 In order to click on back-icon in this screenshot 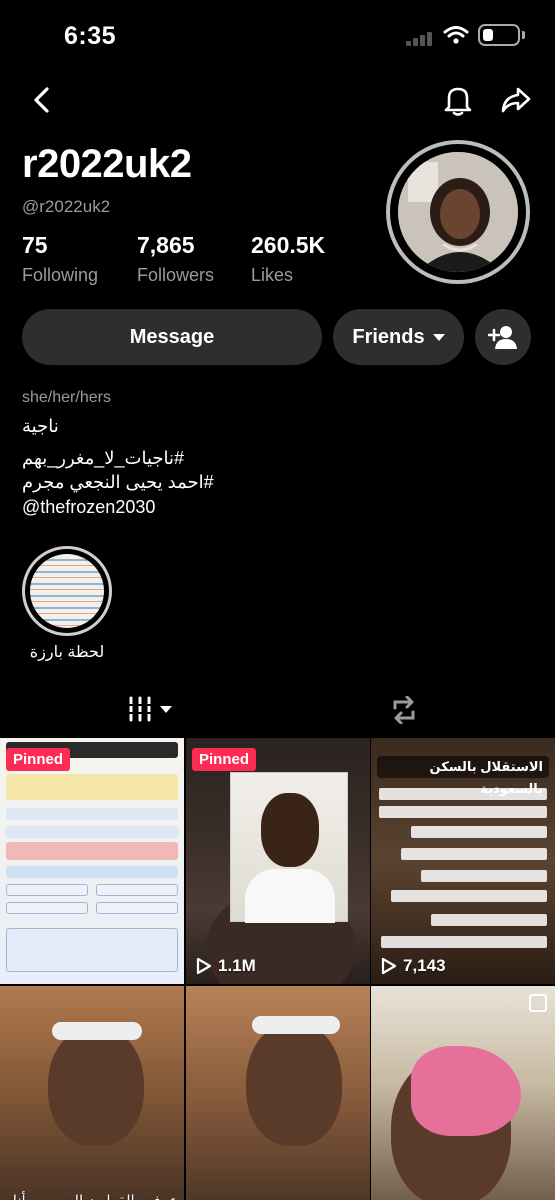, I will do `click(41, 100)`.